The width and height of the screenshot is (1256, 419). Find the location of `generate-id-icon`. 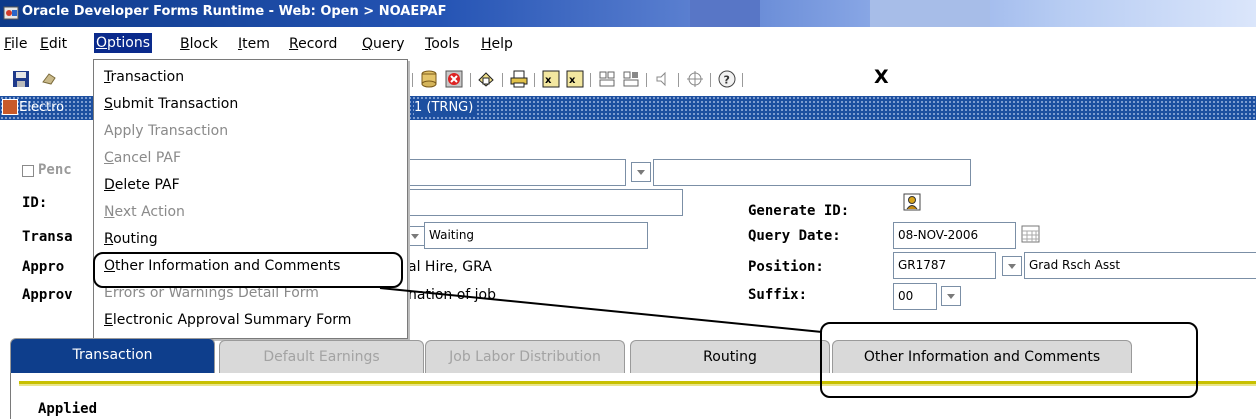

generate-id-icon is located at coordinates (912, 202).